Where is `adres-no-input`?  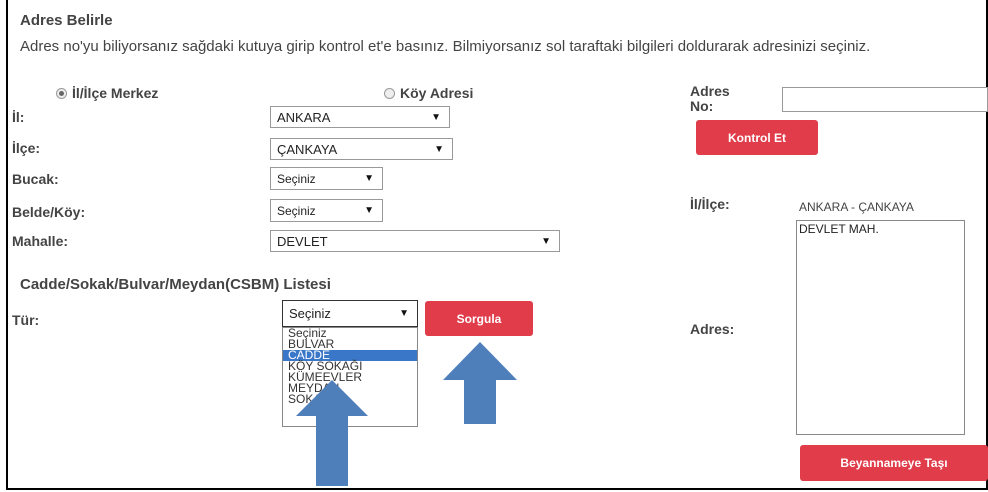
adres-no-input is located at coordinates (885, 99).